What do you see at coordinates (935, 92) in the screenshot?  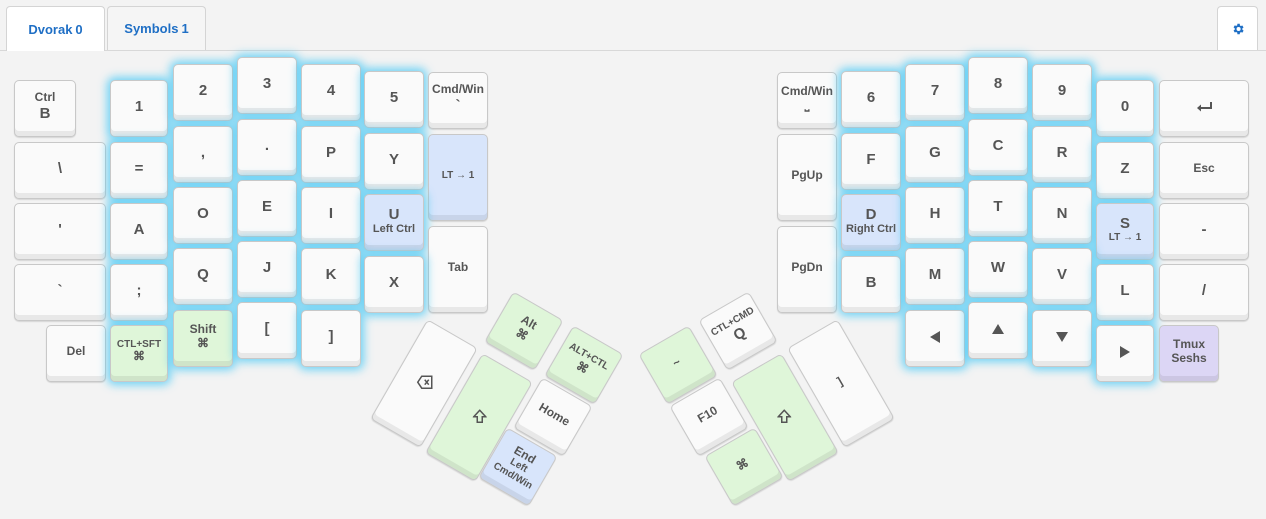 I see `key-7: 7` at bounding box center [935, 92].